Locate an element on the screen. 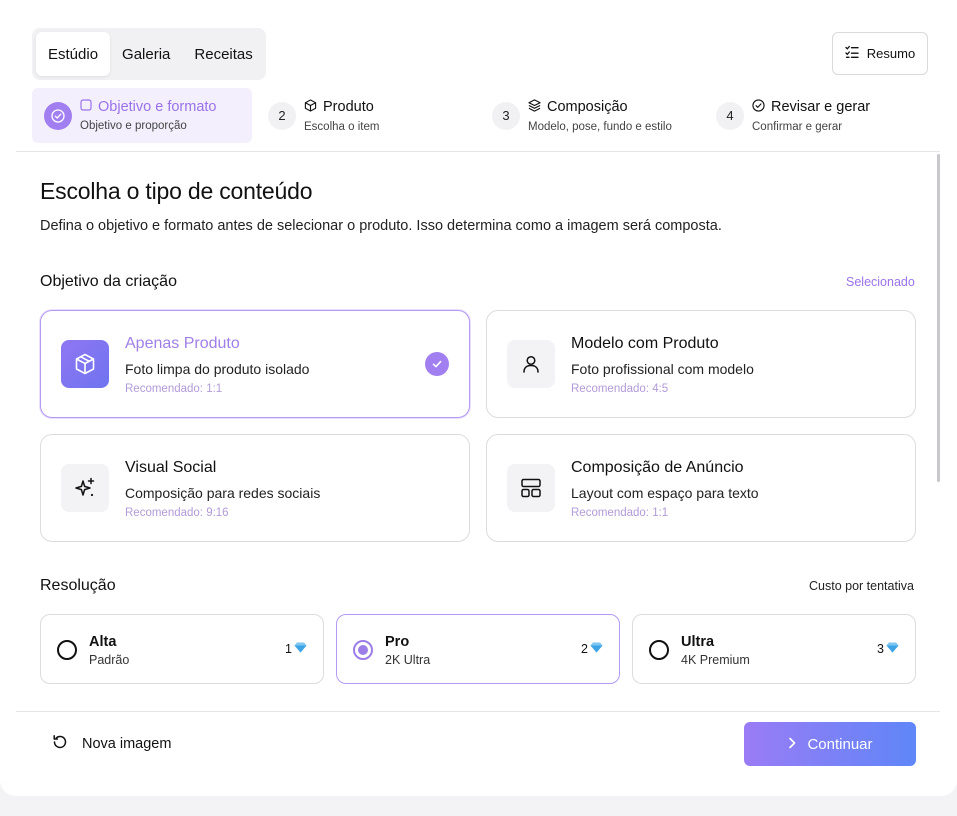 The width and height of the screenshot is (957, 816). step-revisar: 4 Revisar e gerar Confirmar e gerar is located at coordinates (793, 115).